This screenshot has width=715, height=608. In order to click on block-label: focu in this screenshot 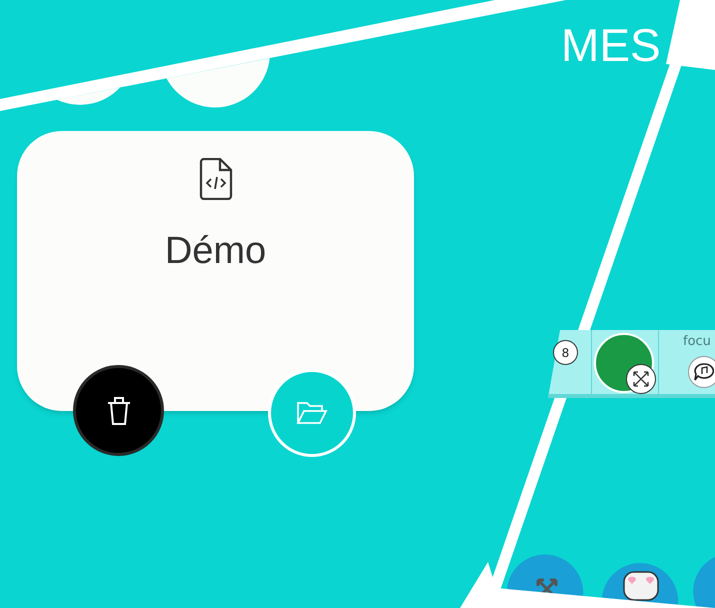, I will do `click(697, 342)`.